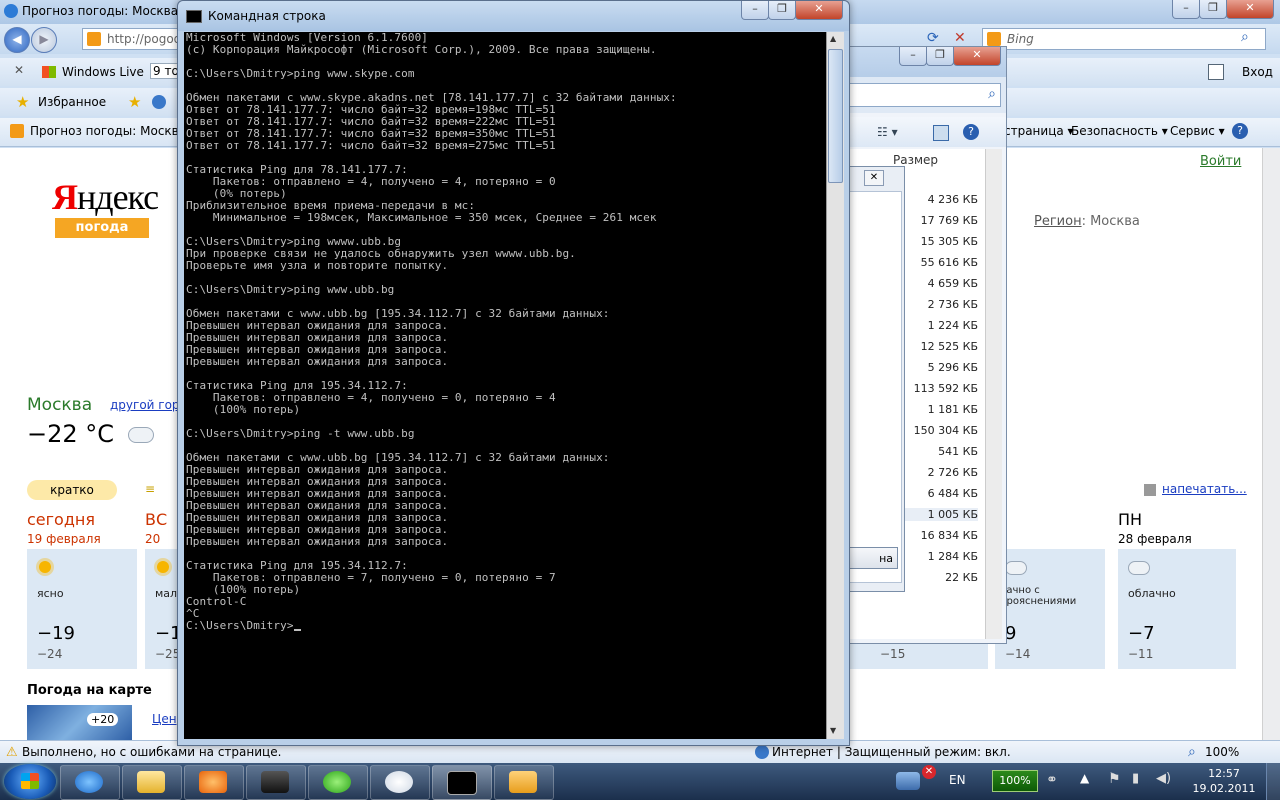 This screenshot has width=1280, height=800. I want to click on ie-window-title: Прогноз погоды: Москва (Р, so click(108, 11).